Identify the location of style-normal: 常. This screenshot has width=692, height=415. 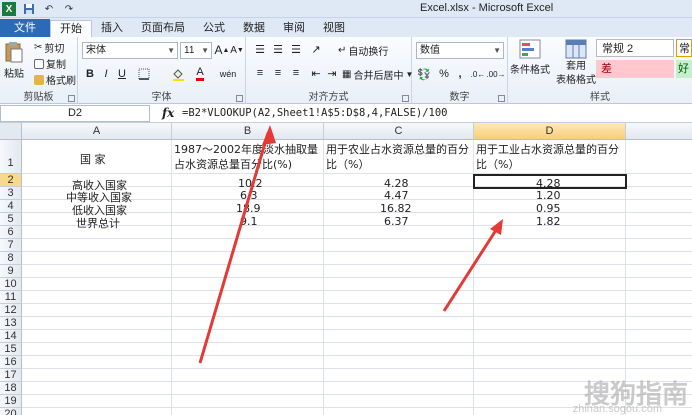
(684, 48).